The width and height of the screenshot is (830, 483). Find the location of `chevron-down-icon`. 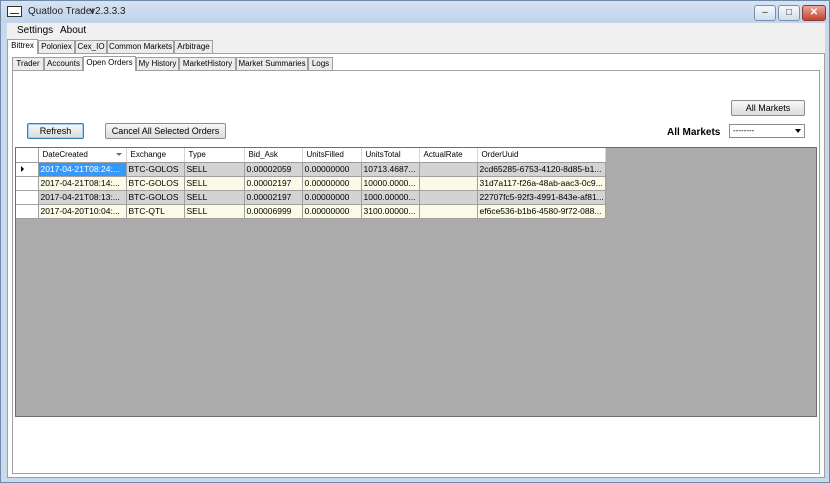

chevron-down-icon is located at coordinates (798, 131).